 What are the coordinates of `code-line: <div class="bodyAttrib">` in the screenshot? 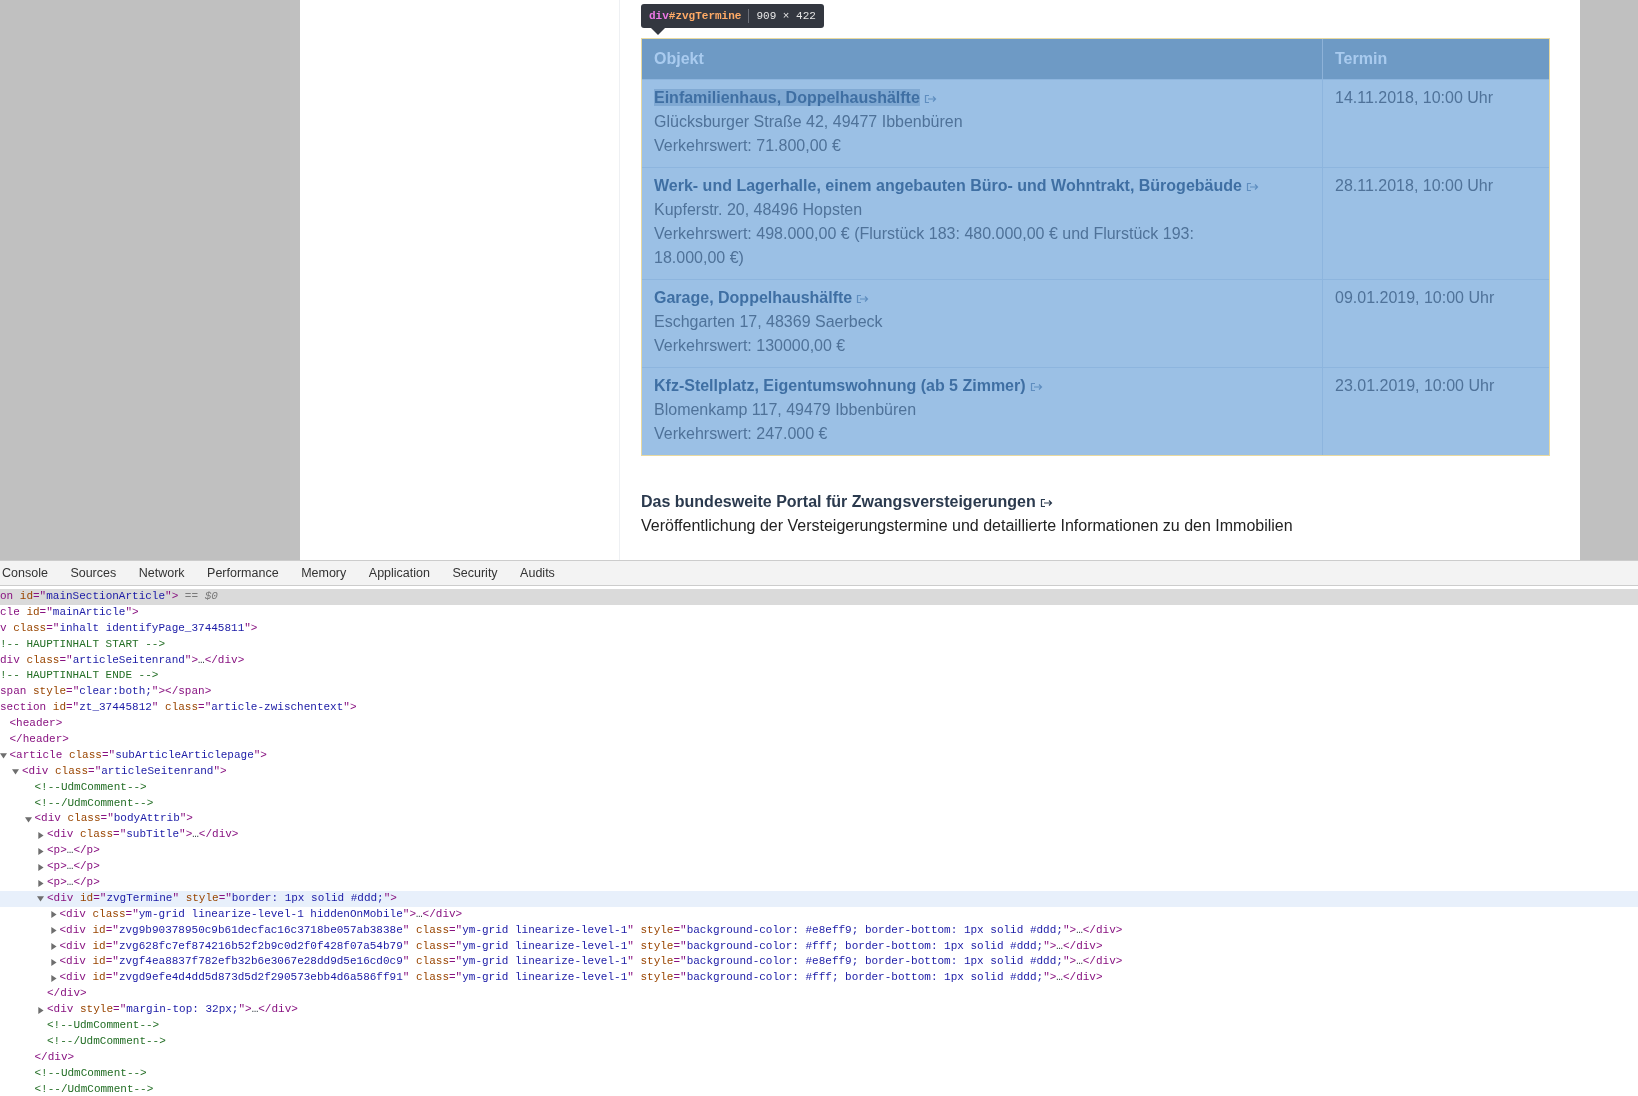 It's located at (819, 819).